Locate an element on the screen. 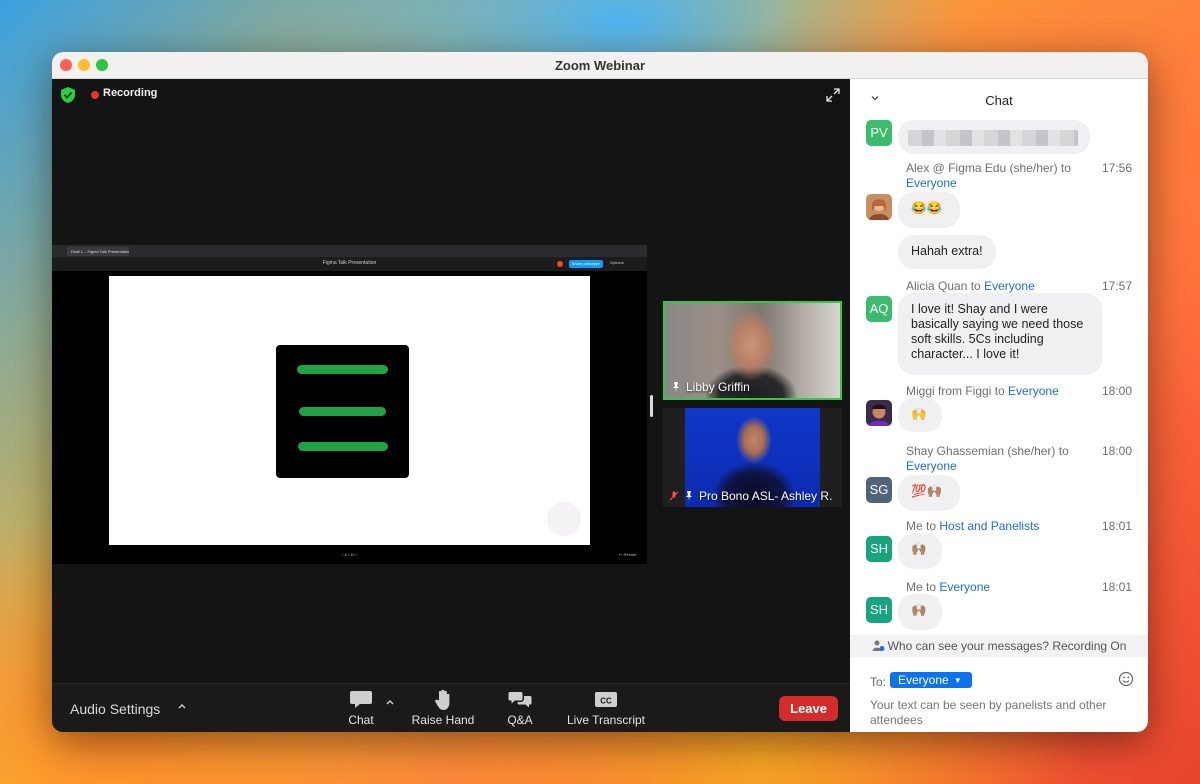  message-bubble is located at coordinates (994, 137).